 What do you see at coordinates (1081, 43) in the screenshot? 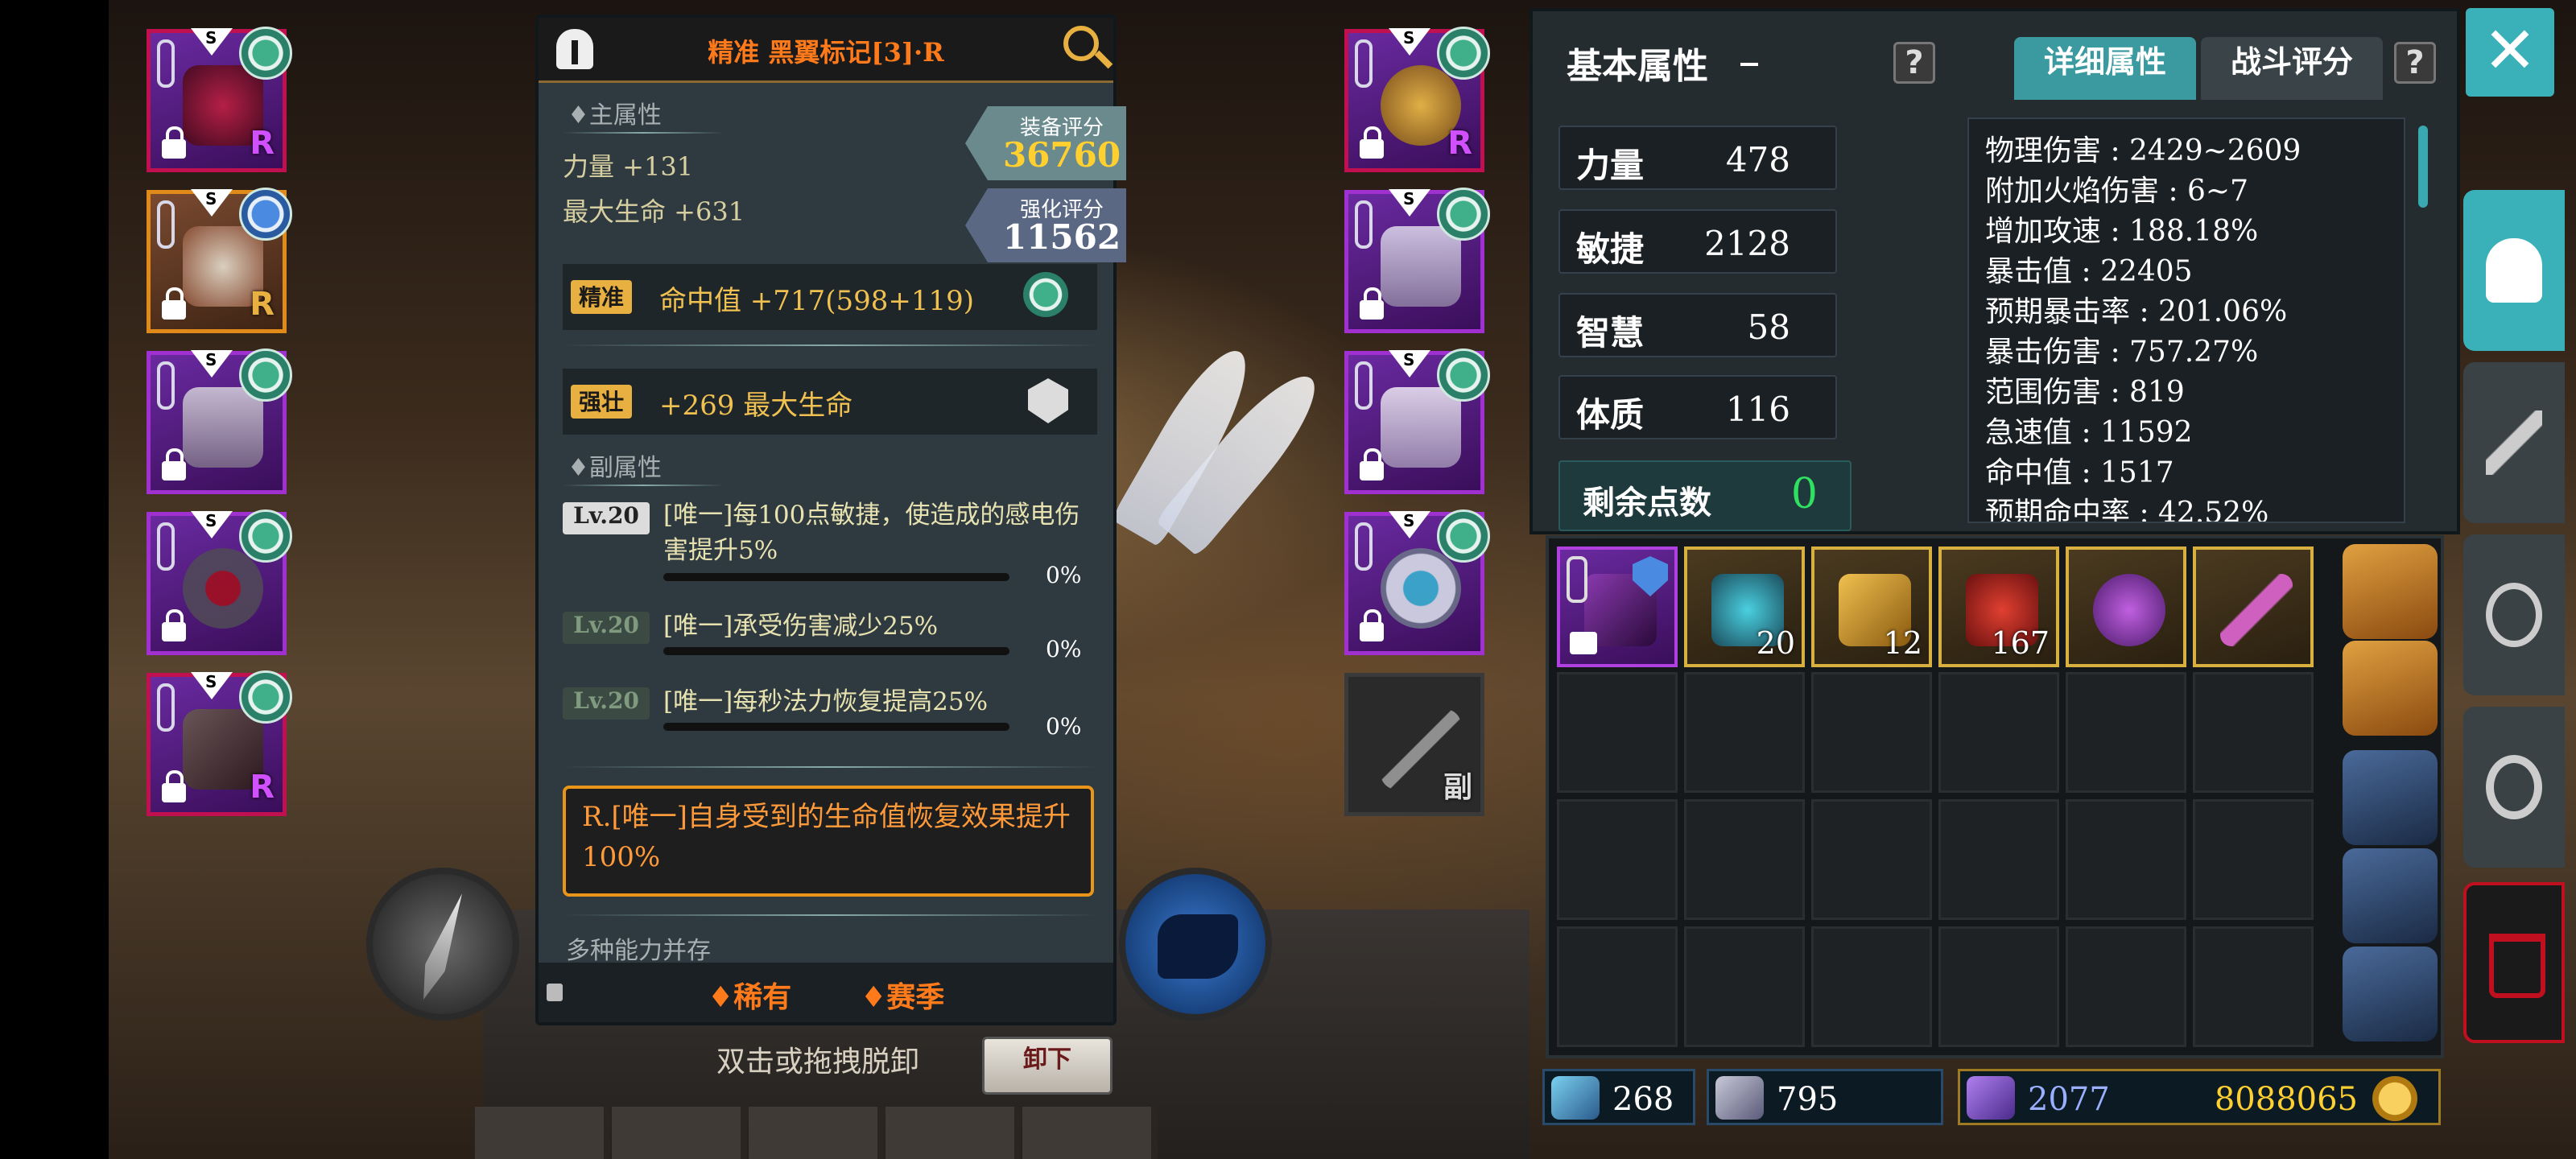
I see `magnifier-icon` at bounding box center [1081, 43].